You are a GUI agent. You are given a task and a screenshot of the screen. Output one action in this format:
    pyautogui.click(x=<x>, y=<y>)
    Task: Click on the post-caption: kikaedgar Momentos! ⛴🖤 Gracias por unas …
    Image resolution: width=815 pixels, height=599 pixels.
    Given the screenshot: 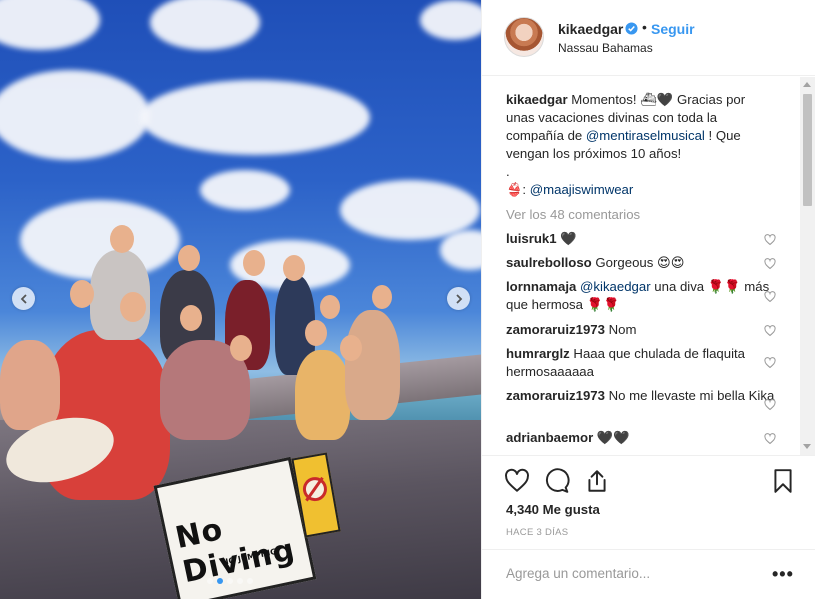 What is the action you would take?
    pyautogui.click(x=641, y=145)
    